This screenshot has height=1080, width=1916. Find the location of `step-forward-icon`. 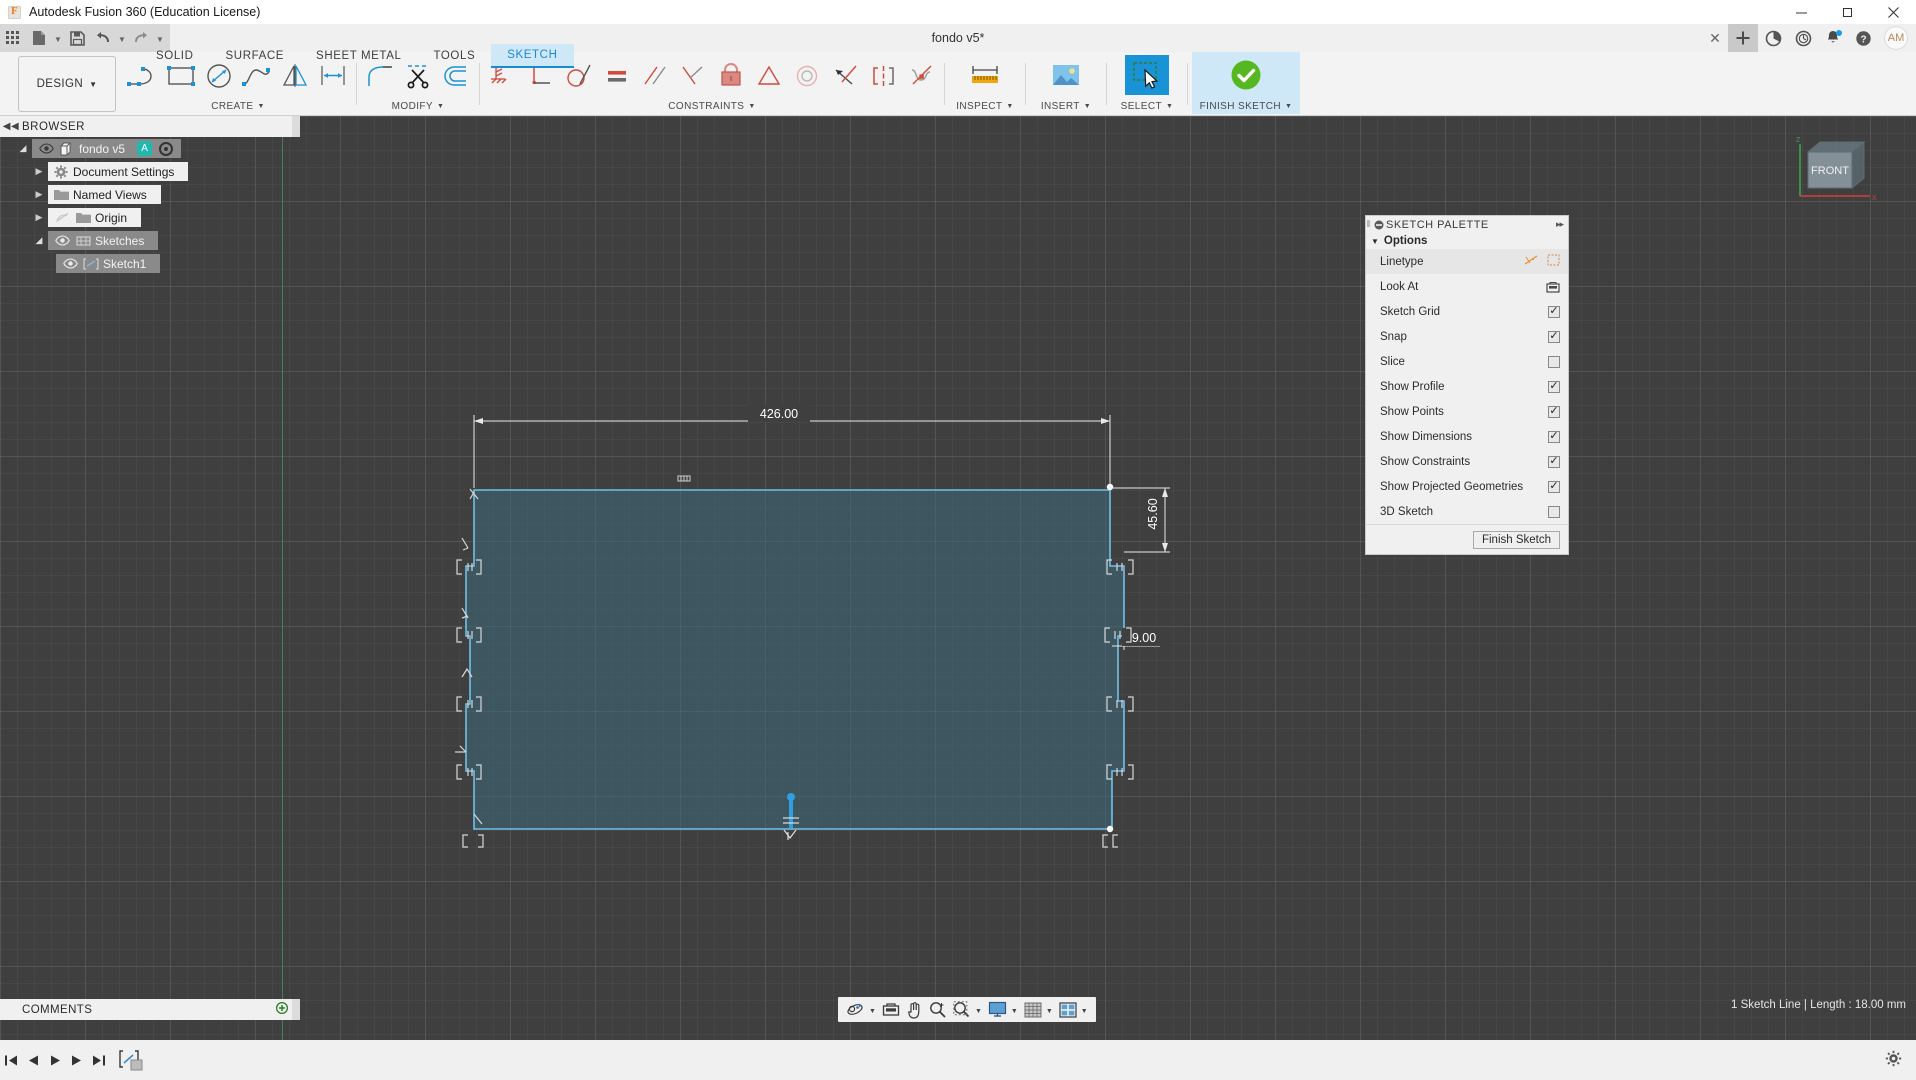

step-forward-icon is located at coordinates (77, 1060).